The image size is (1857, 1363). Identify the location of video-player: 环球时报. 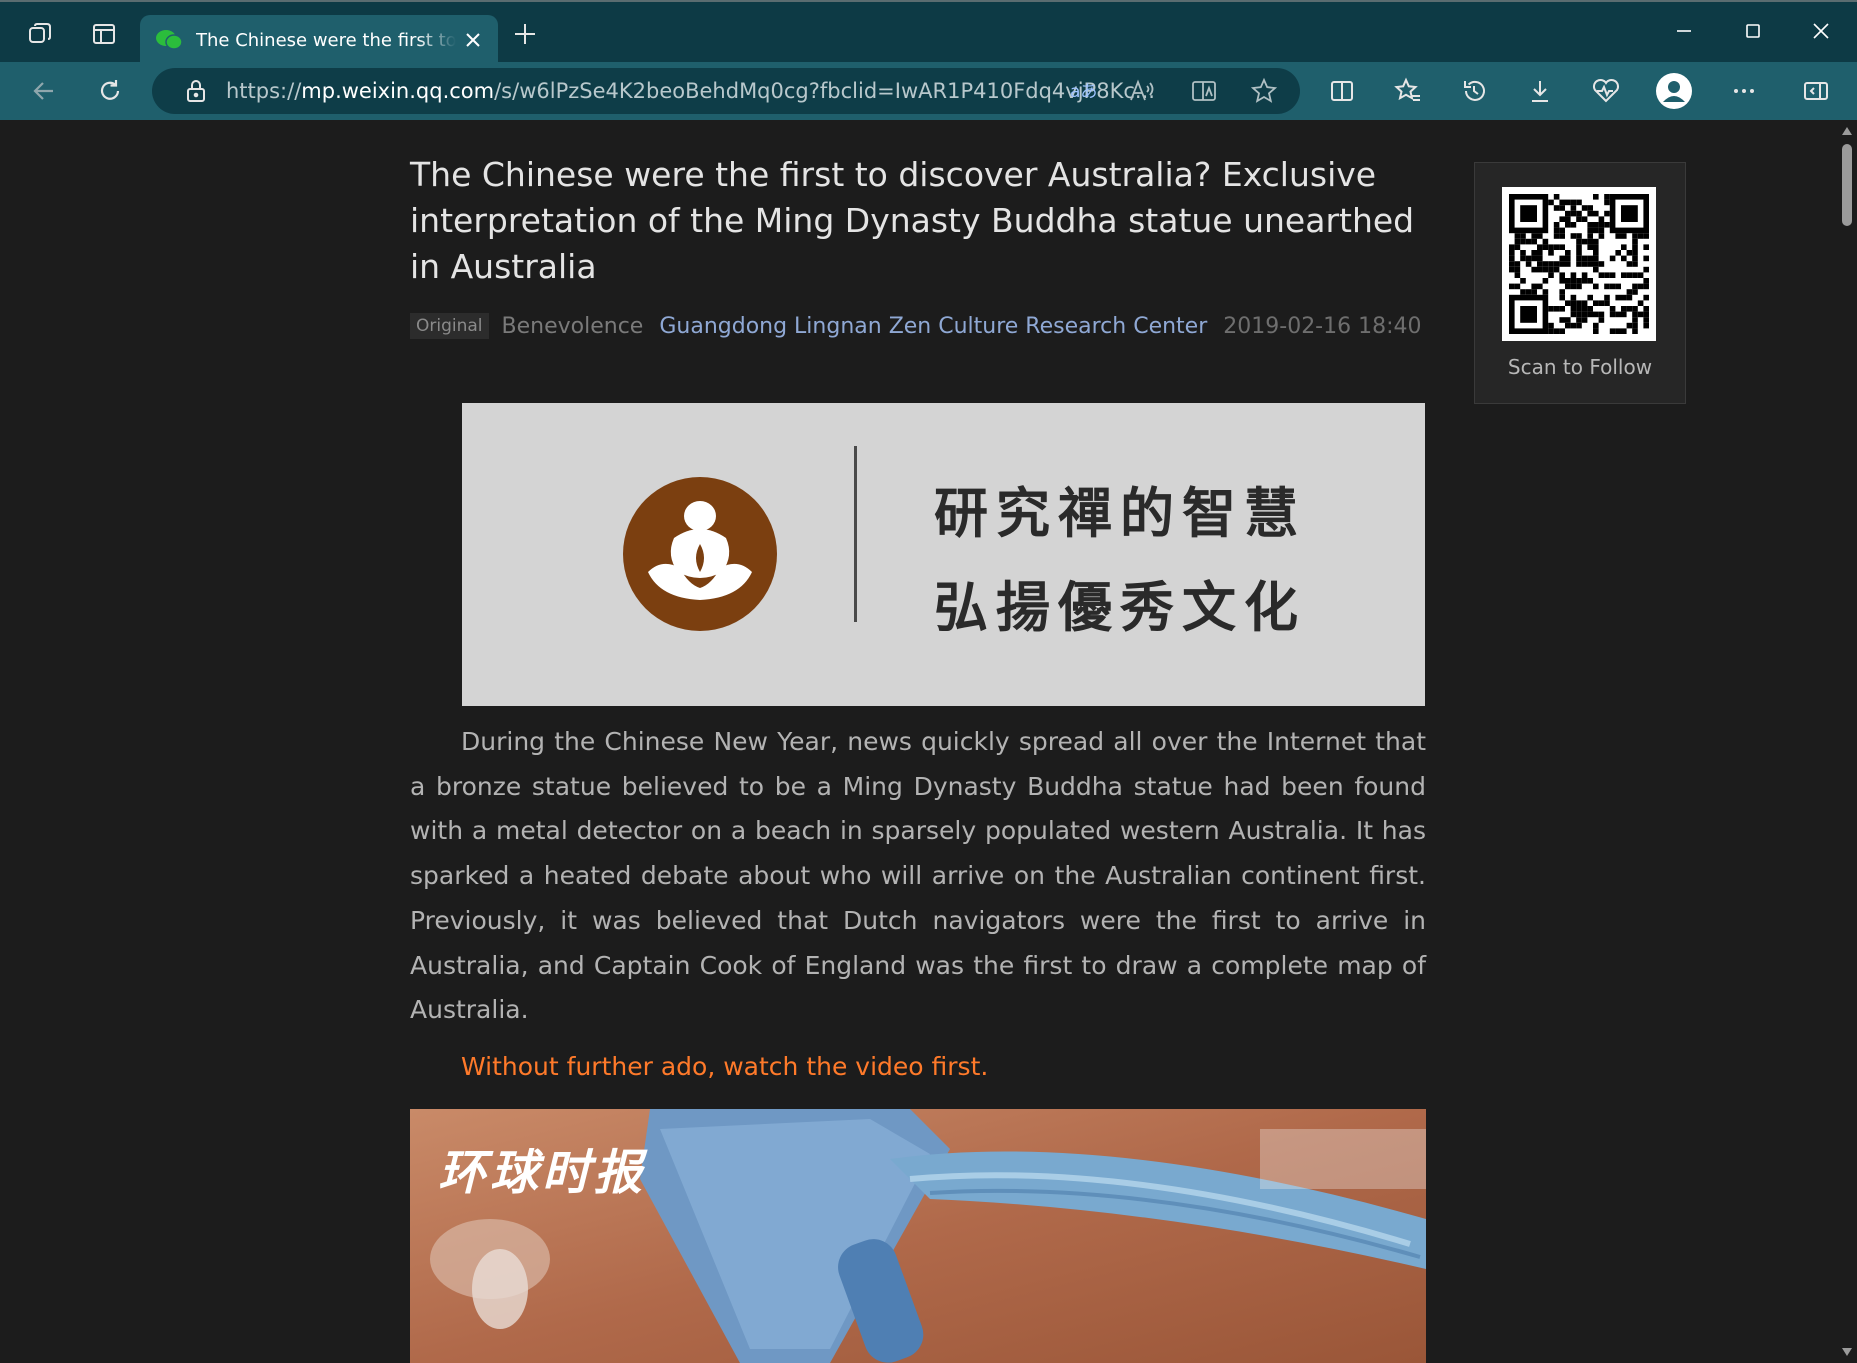
(918, 1236).